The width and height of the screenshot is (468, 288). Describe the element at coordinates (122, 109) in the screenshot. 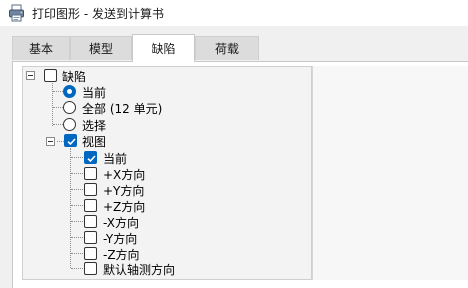

I see `all-label: 全部 (12 单元)` at that location.